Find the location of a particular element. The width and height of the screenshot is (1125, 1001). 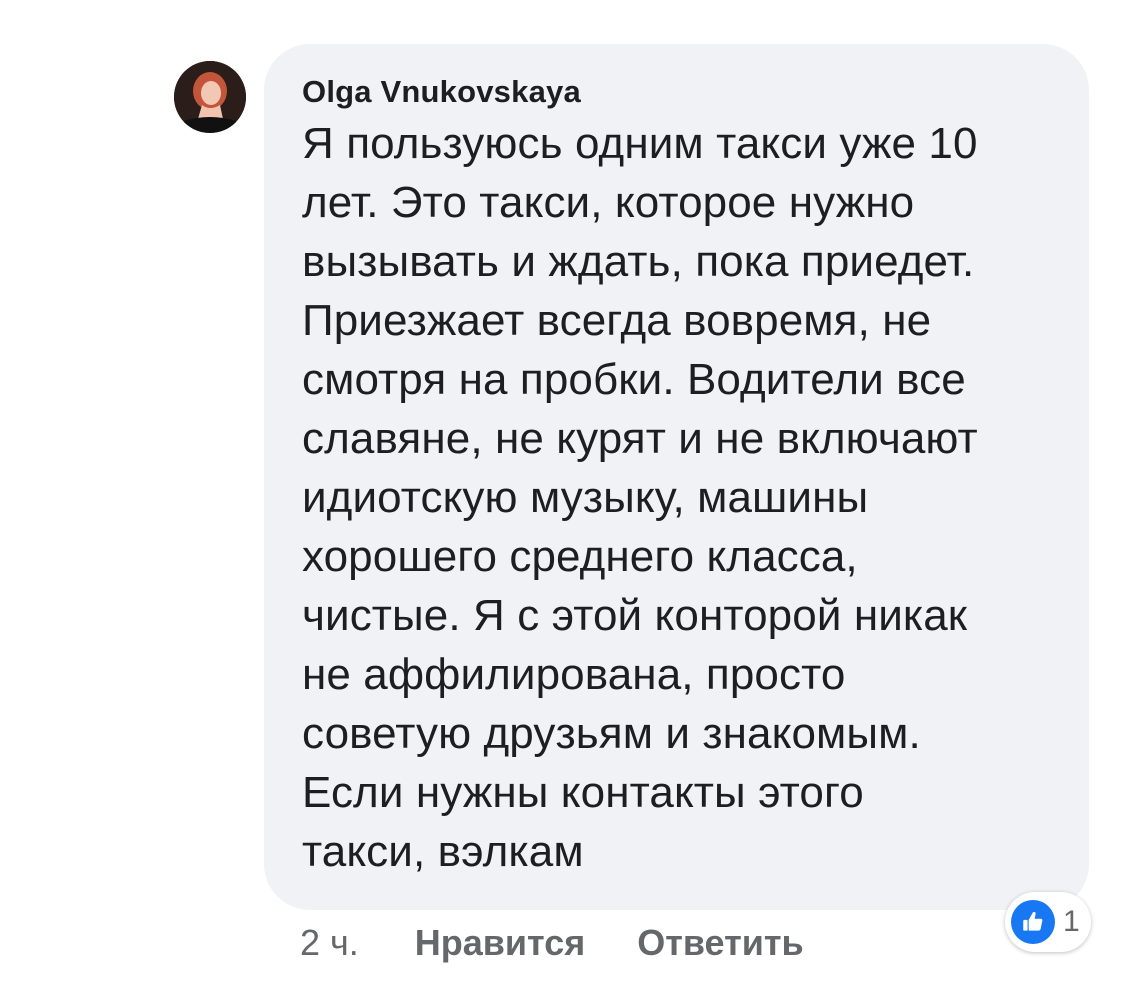

thumbs-up-icon is located at coordinates (1033, 922).